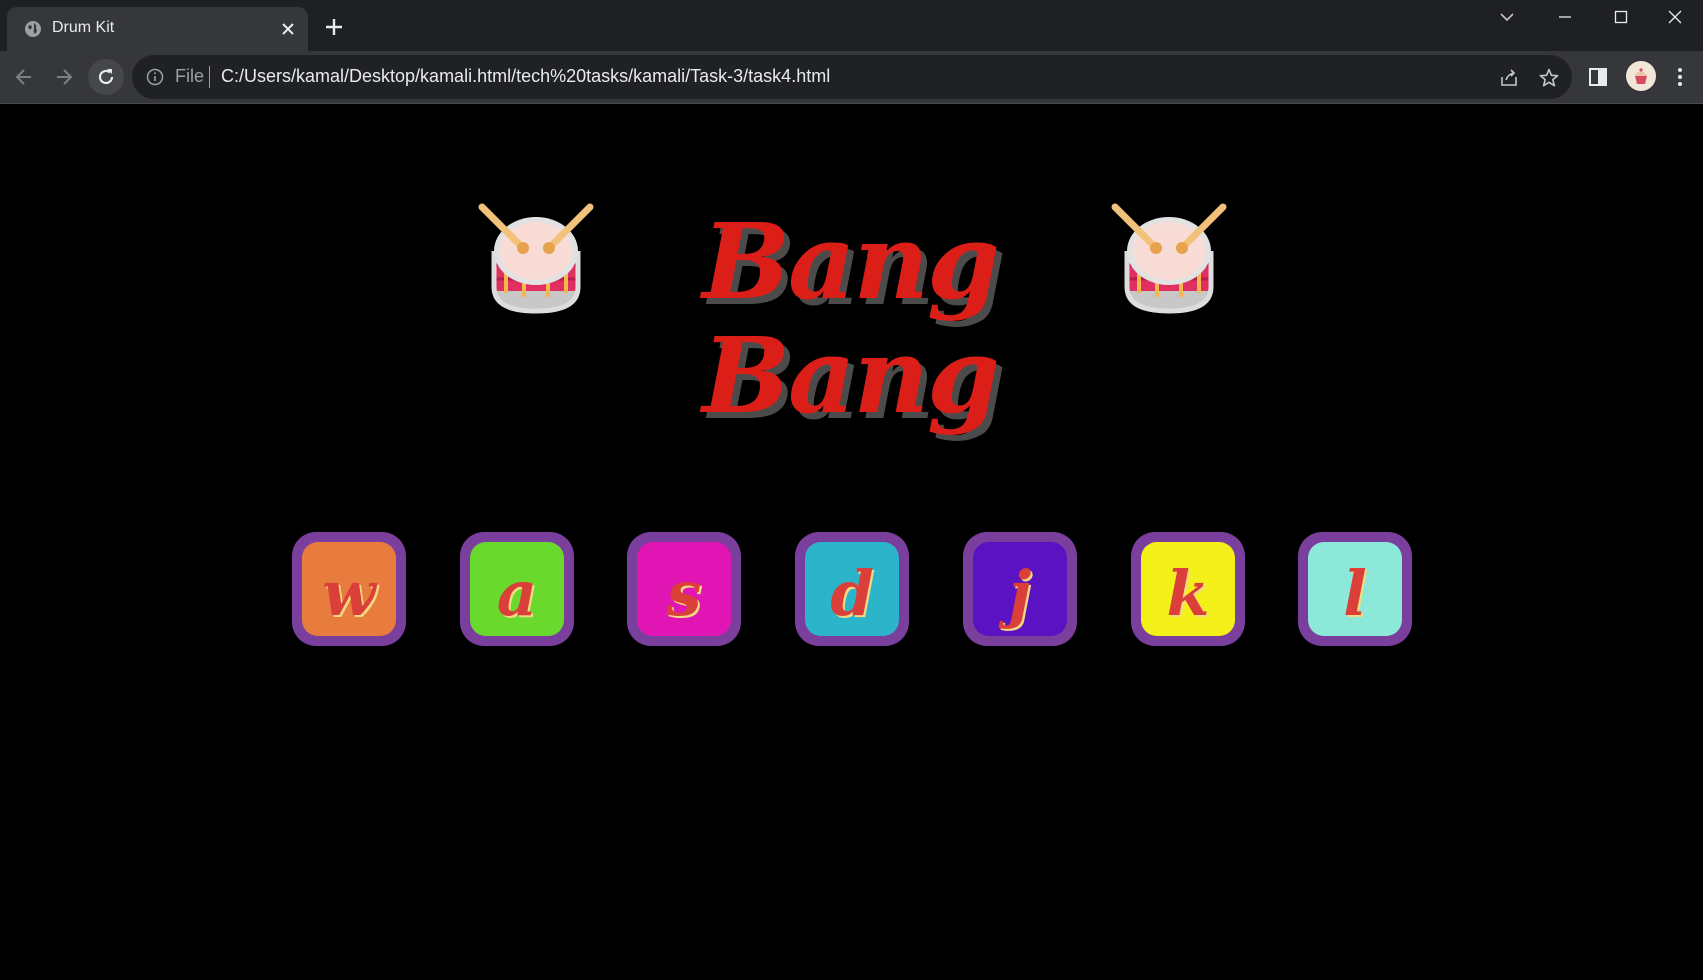 The width and height of the screenshot is (1703, 980). I want to click on maximize-button, so click(1621, 17).